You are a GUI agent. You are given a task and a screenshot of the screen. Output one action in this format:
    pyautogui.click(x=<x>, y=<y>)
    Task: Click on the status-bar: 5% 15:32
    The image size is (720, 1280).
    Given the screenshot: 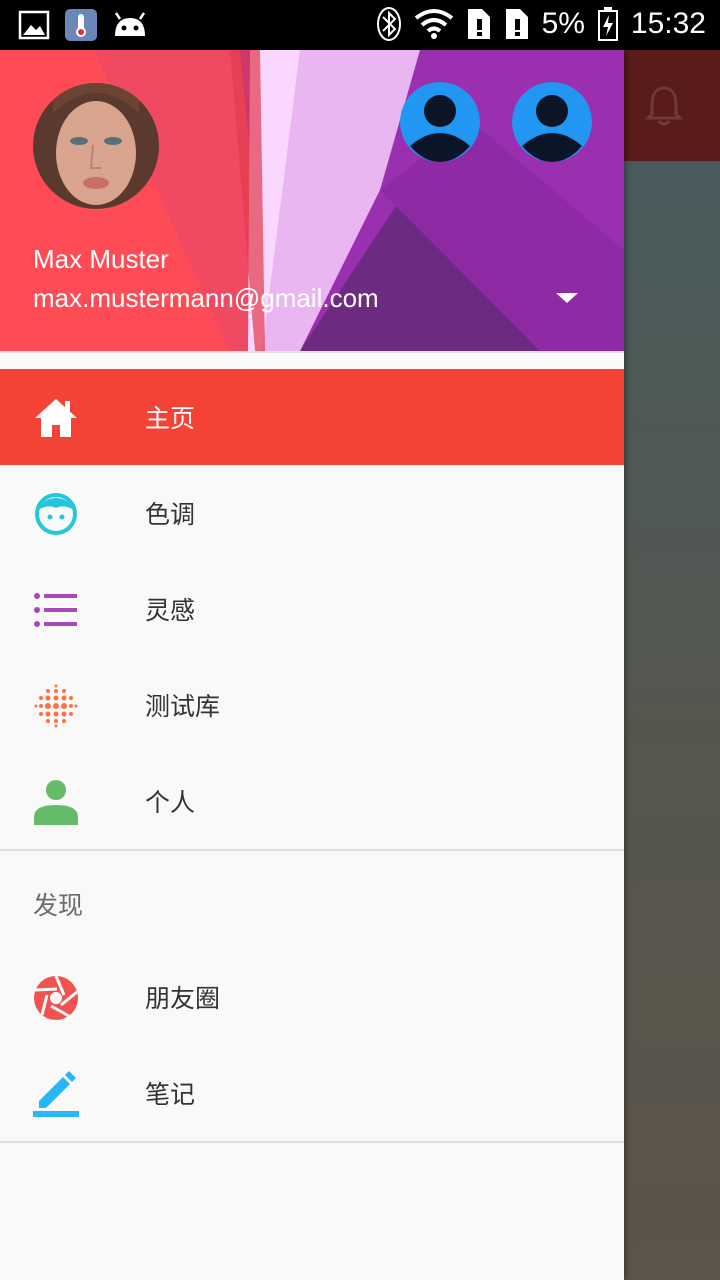 What is the action you would take?
    pyautogui.click(x=360, y=25)
    